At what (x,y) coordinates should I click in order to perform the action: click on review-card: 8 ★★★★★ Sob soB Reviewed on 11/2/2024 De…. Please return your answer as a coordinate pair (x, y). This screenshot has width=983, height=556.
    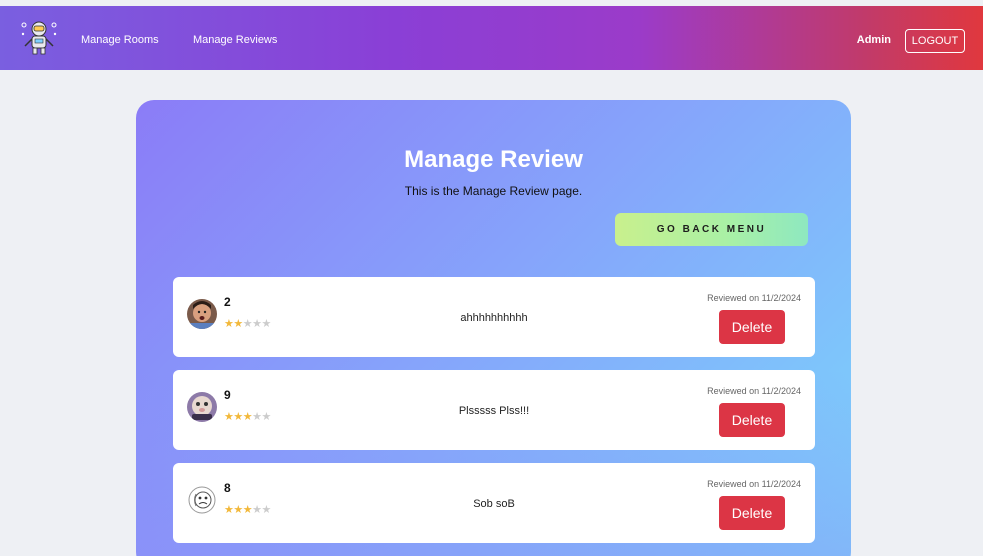
    Looking at the image, I should click on (494, 503).